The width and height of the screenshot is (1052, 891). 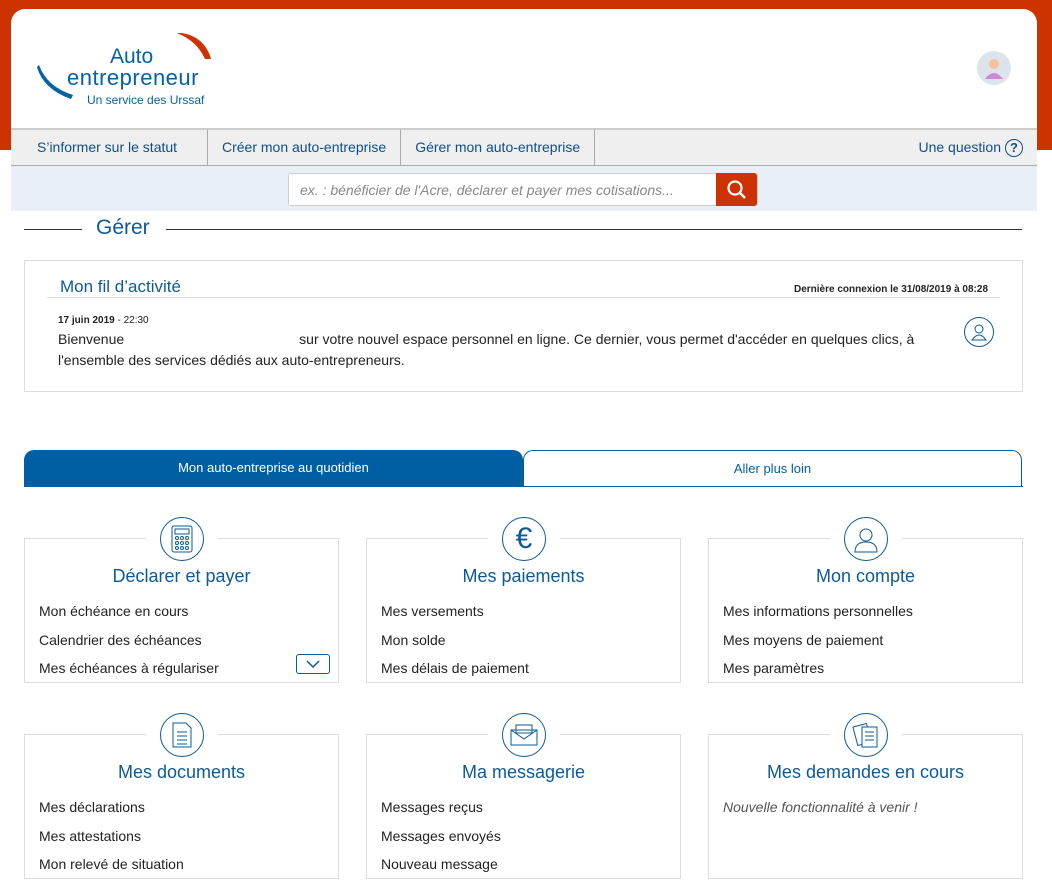 I want to click on card-title: Ma messagerie, so click(x=523, y=772).